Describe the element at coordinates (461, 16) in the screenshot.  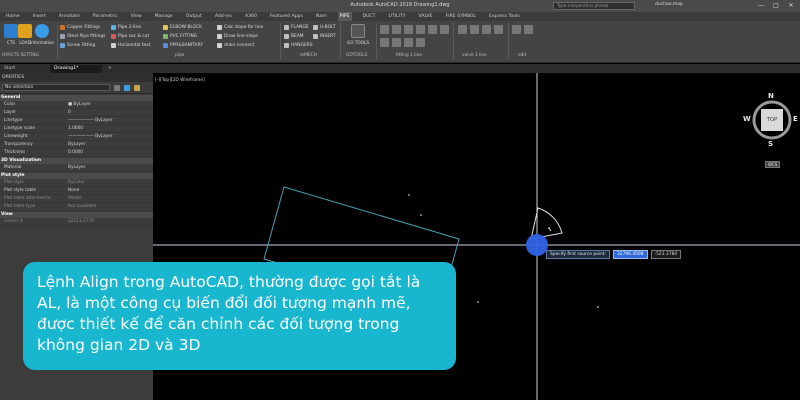
I see `tab-fire-symbol: FIRE SYMBOL` at that location.